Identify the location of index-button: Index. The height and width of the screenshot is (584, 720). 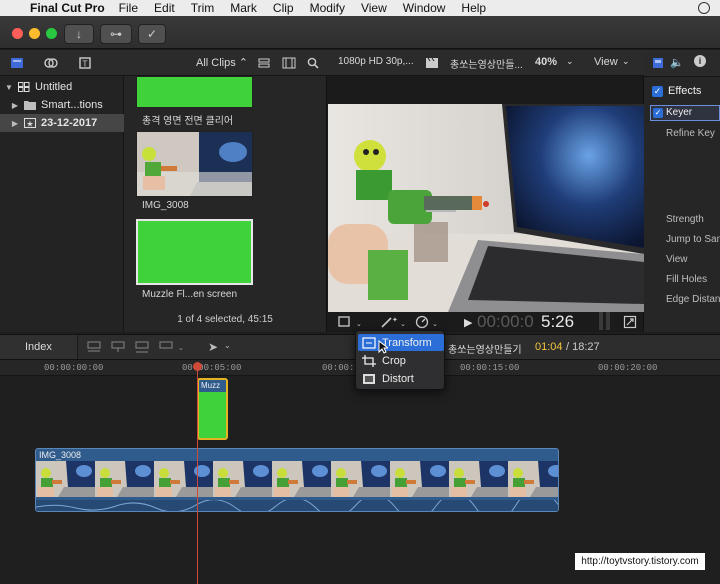
(38, 347).